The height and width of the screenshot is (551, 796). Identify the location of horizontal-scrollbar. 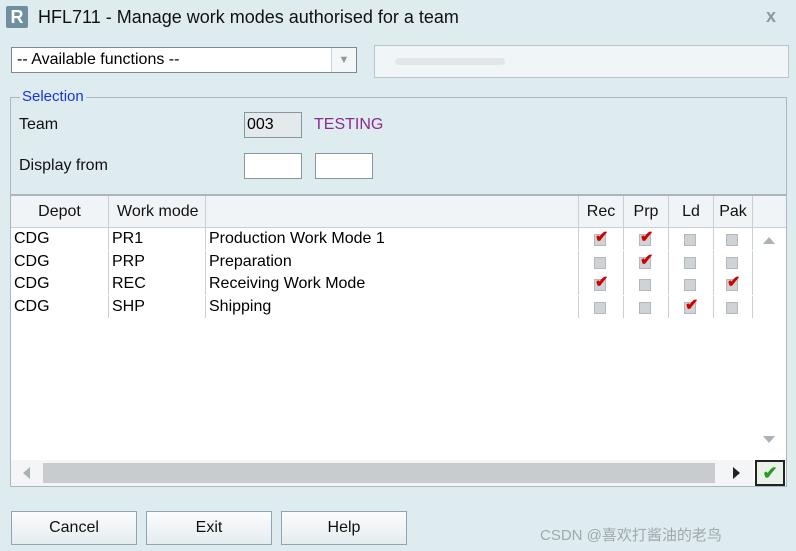
(382, 473).